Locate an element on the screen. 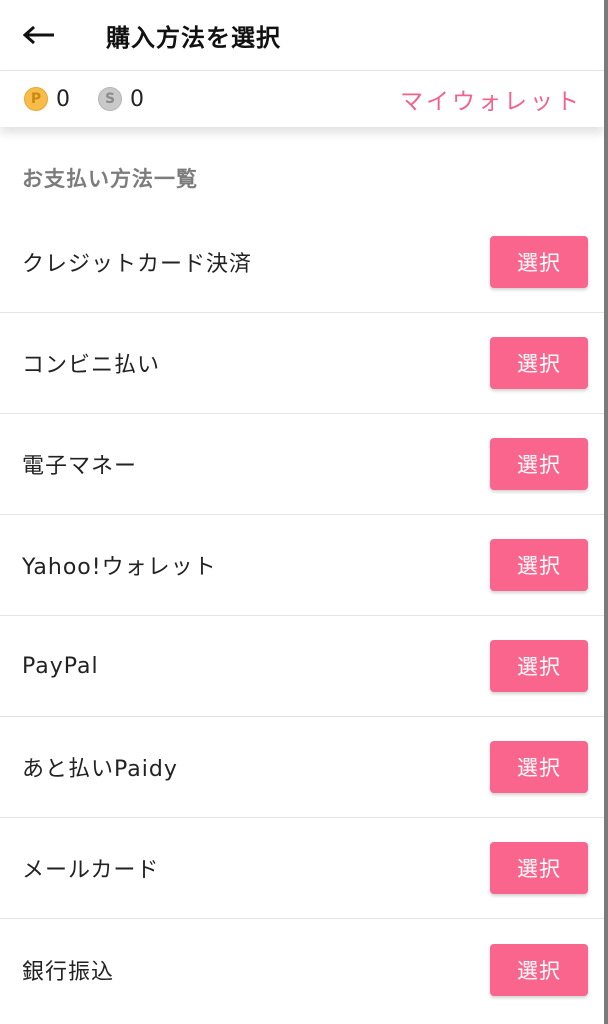 This screenshot has width=608, height=1024. select-yahoo-wallet-button: 選択 is located at coordinates (539, 565).